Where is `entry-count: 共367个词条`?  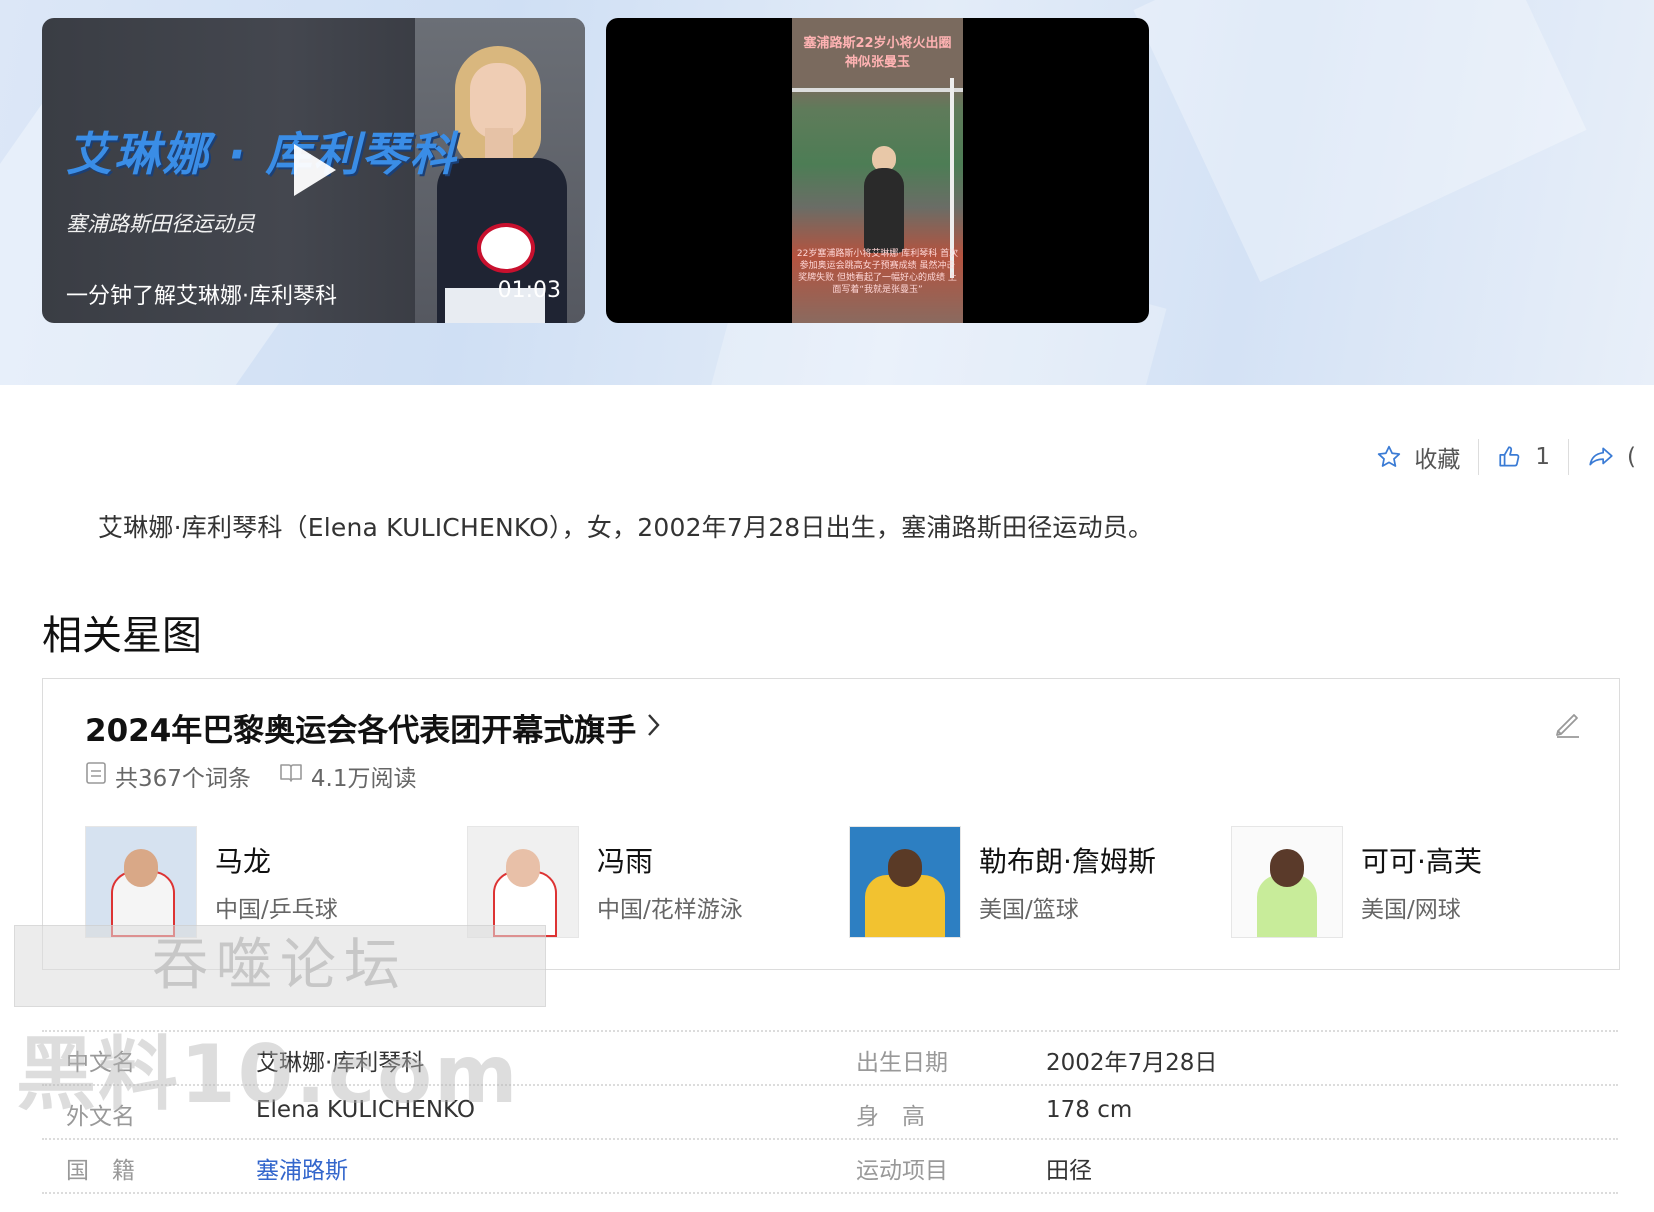 entry-count: 共367个词条 is located at coordinates (183, 779).